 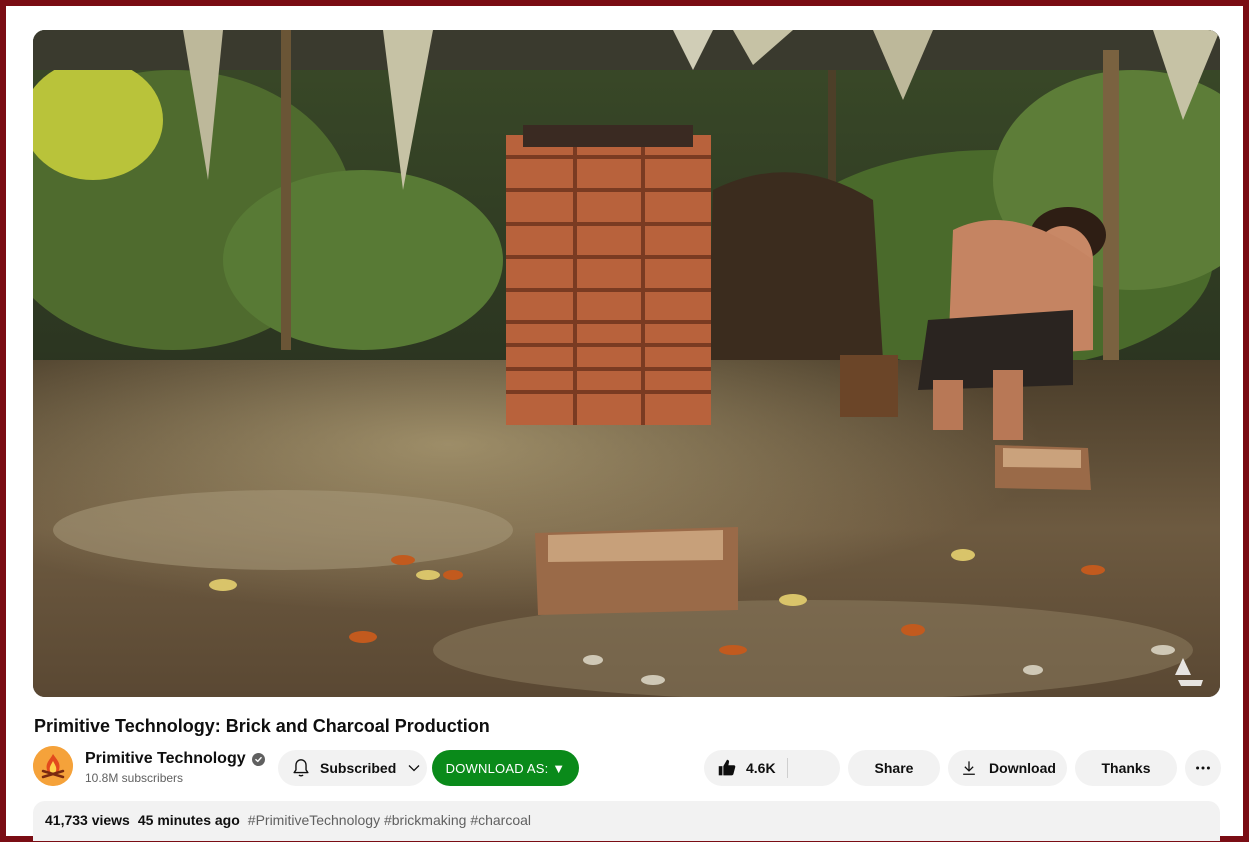 What do you see at coordinates (608, 275) in the screenshot?
I see `brick-stack` at bounding box center [608, 275].